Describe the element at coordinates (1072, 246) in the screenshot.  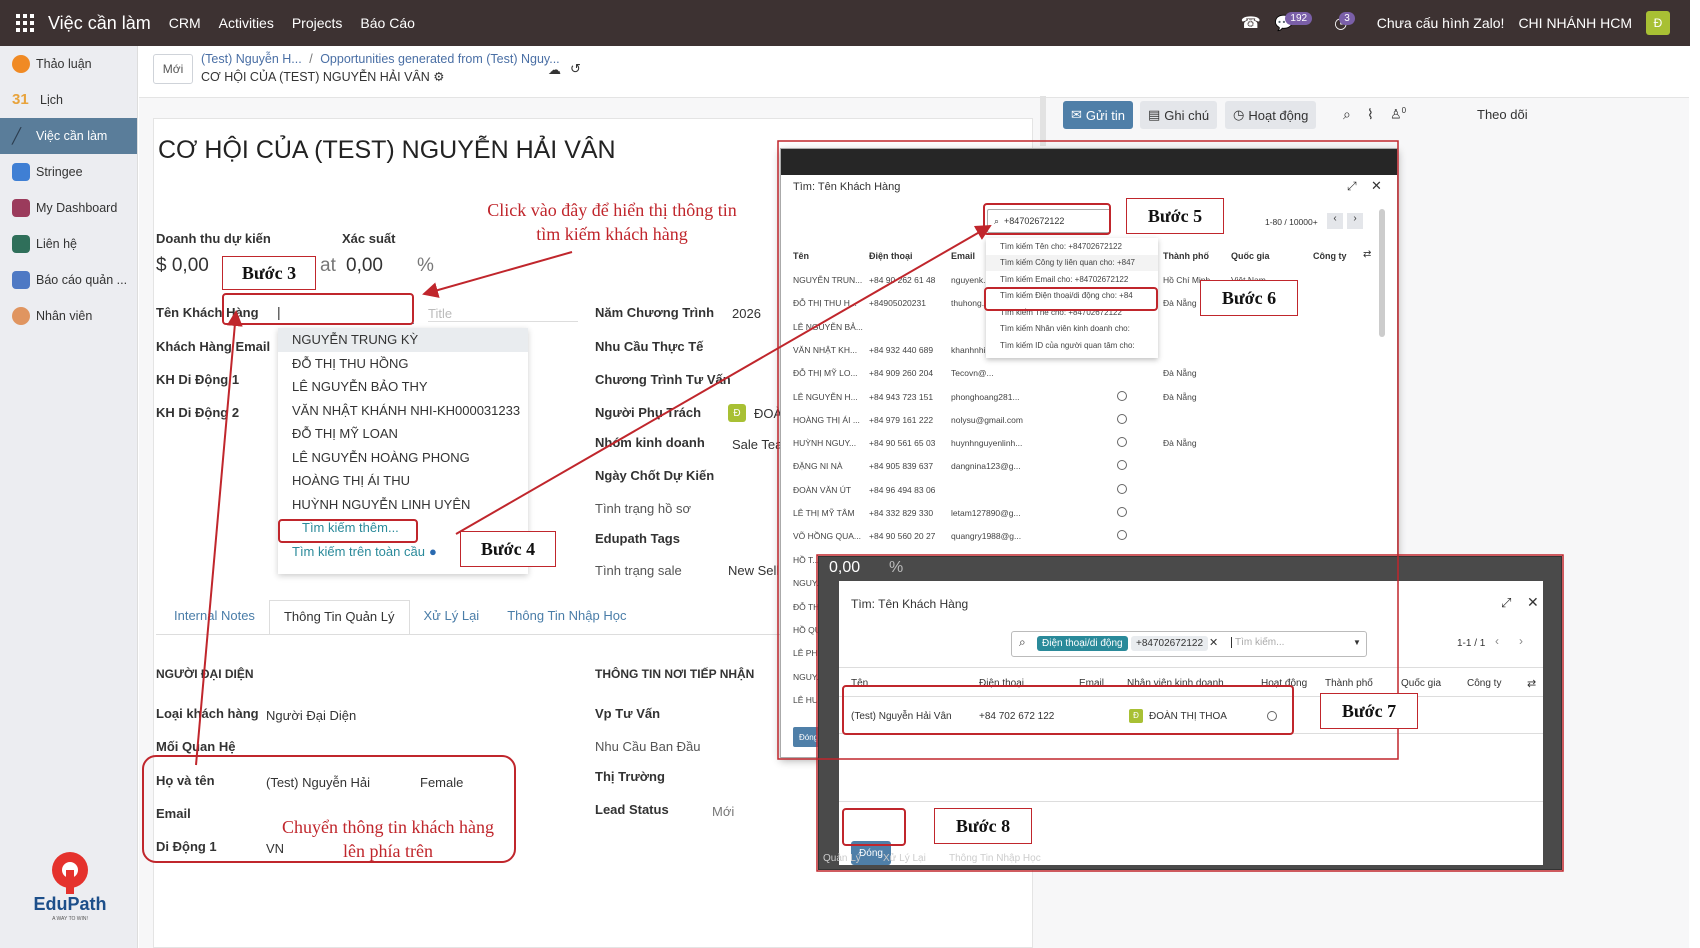
I see `suggestion-item: Tìm kiếm Tên cho: +84702672122` at that location.